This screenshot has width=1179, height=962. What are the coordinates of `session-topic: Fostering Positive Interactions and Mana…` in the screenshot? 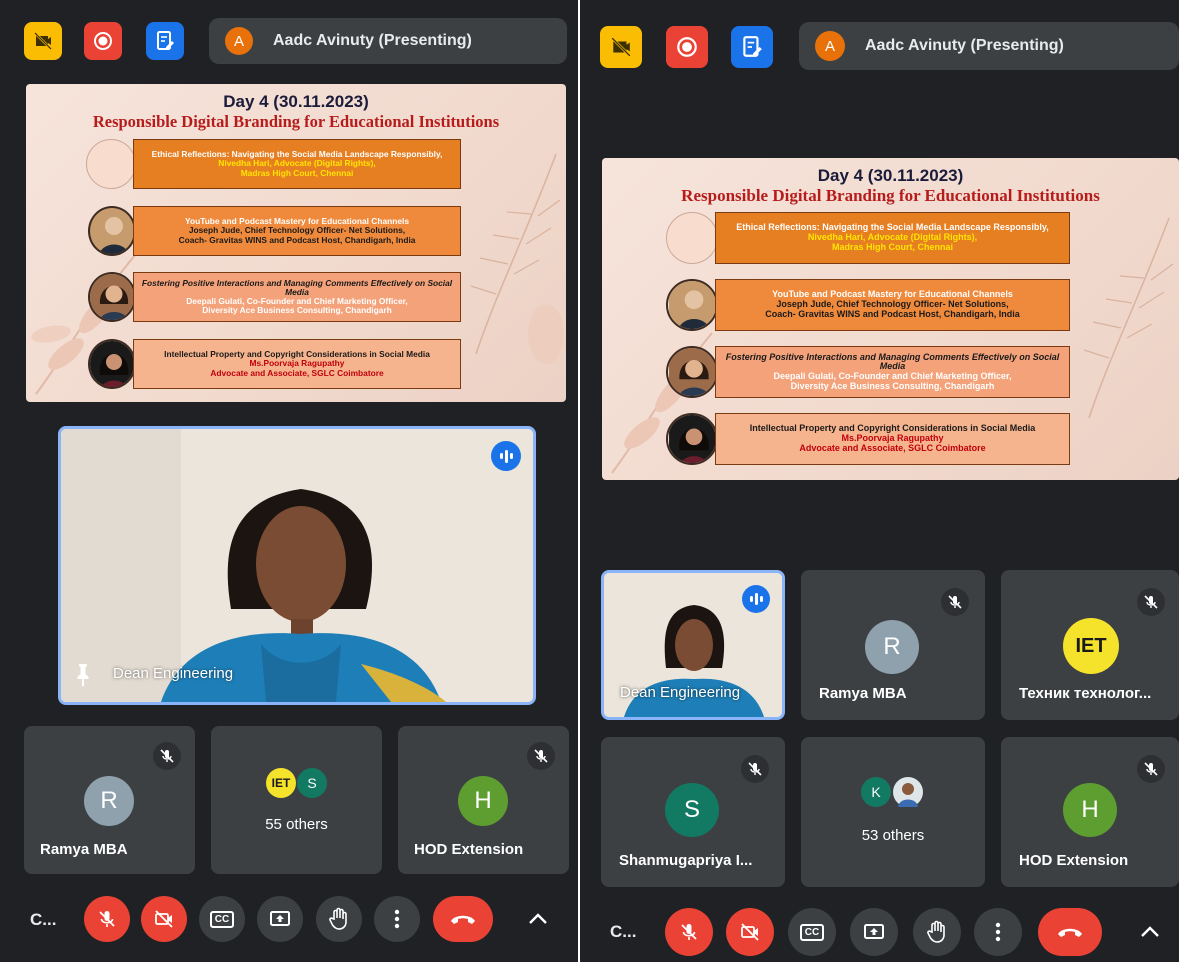 It's located at (297, 287).